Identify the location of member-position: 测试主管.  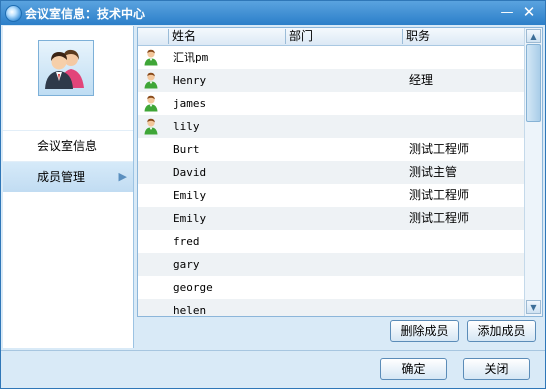
(433, 172).